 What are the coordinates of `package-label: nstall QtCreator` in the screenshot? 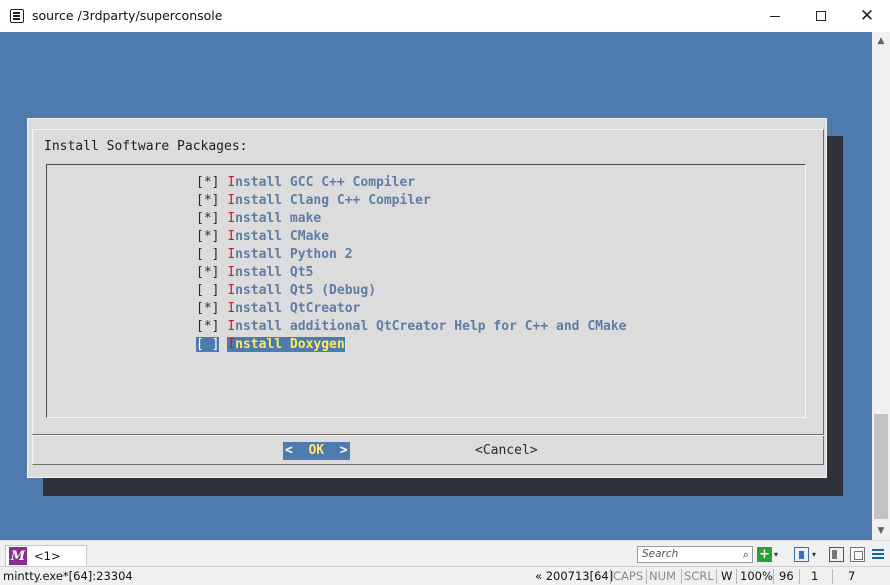 It's located at (298, 308).